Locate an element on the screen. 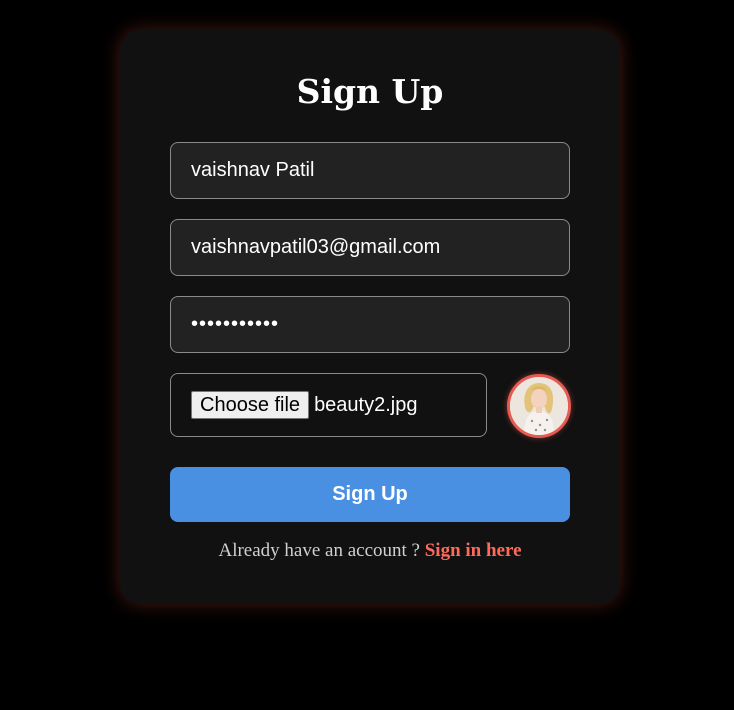  avatar-preview is located at coordinates (539, 406).